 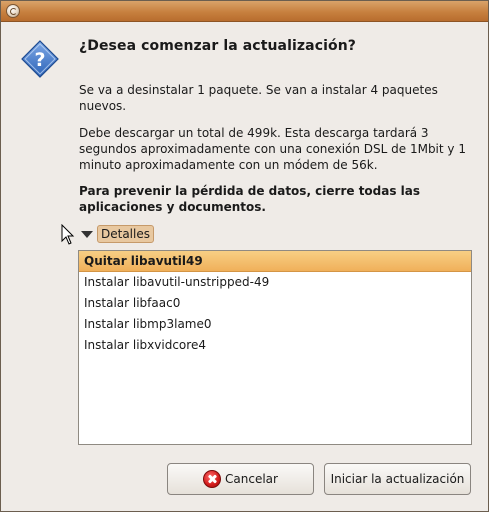 What do you see at coordinates (275, 303) in the screenshot?
I see `list-item: Instalar libfaac0` at bounding box center [275, 303].